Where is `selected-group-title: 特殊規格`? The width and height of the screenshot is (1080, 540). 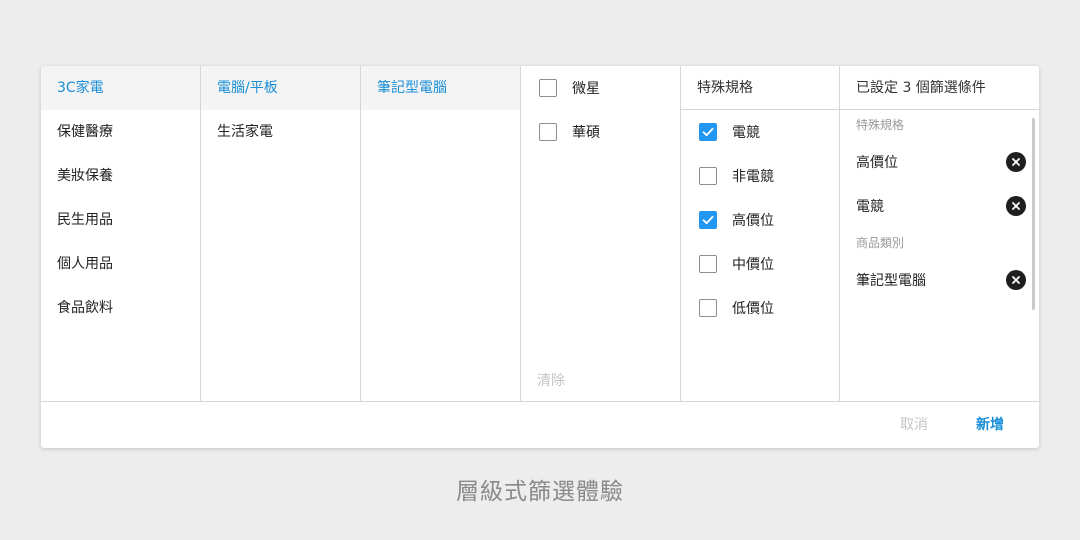 selected-group-title: 特殊規格 is located at coordinates (880, 125).